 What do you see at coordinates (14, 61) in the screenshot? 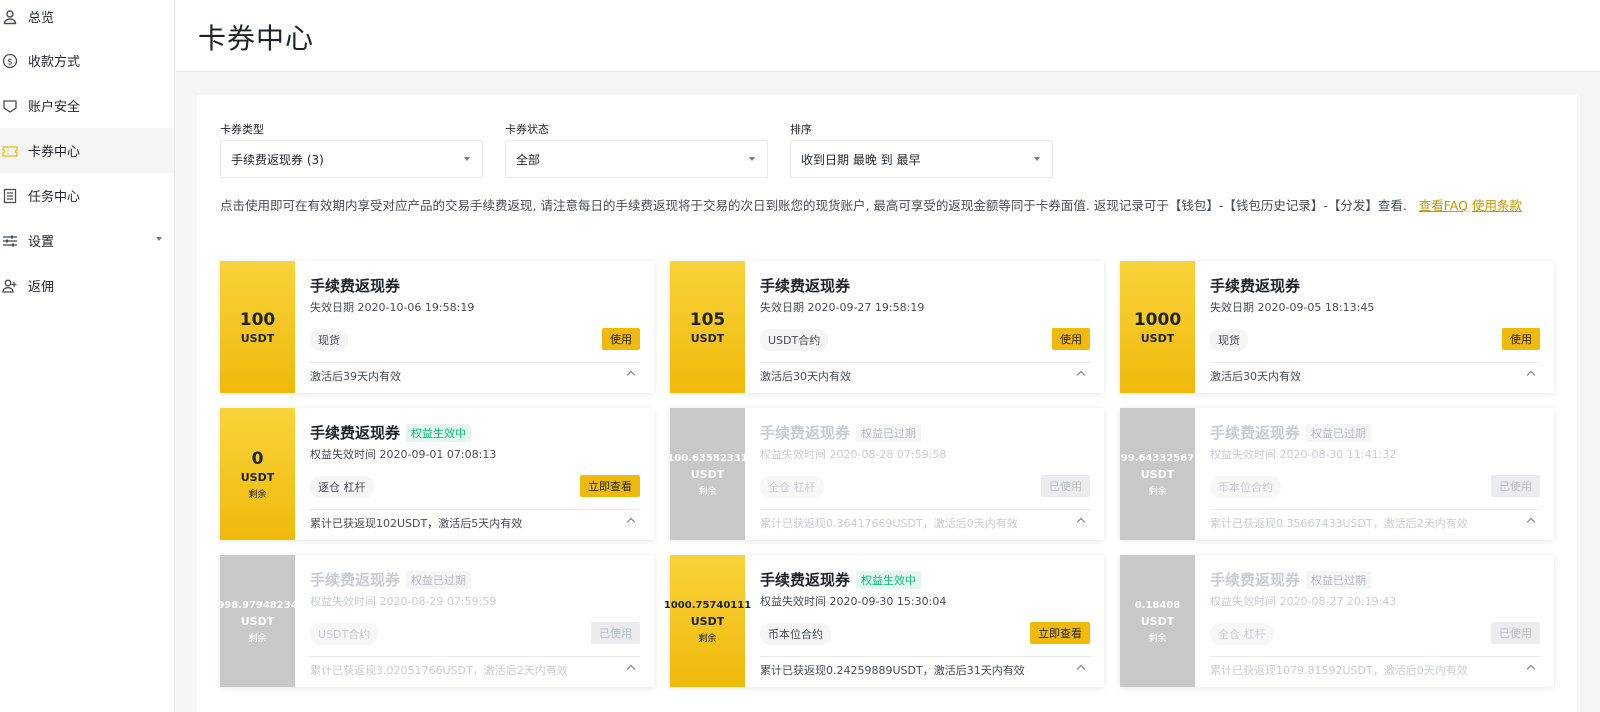
I see `dollar-icon: $` at bounding box center [14, 61].